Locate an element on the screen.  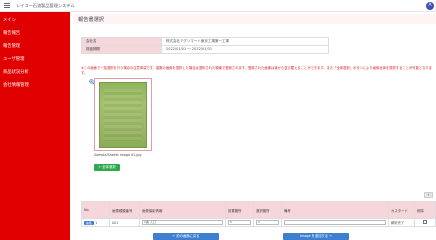
place-input: 5 is located at coordinates (239, 222).